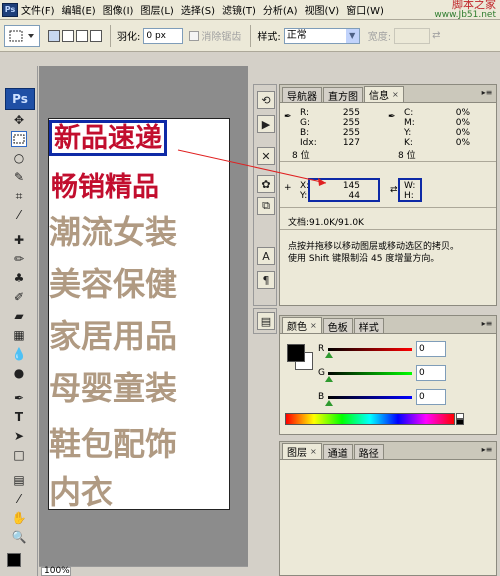  I want to click on arrow-line, so click(252, 166).